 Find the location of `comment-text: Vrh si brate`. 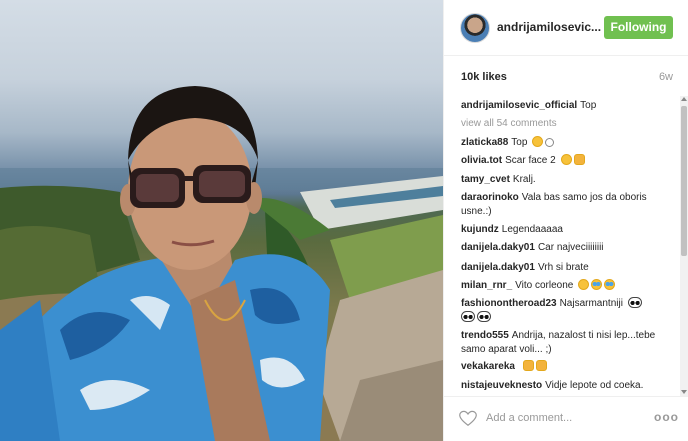

comment-text: Vrh si brate is located at coordinates (563, 267).